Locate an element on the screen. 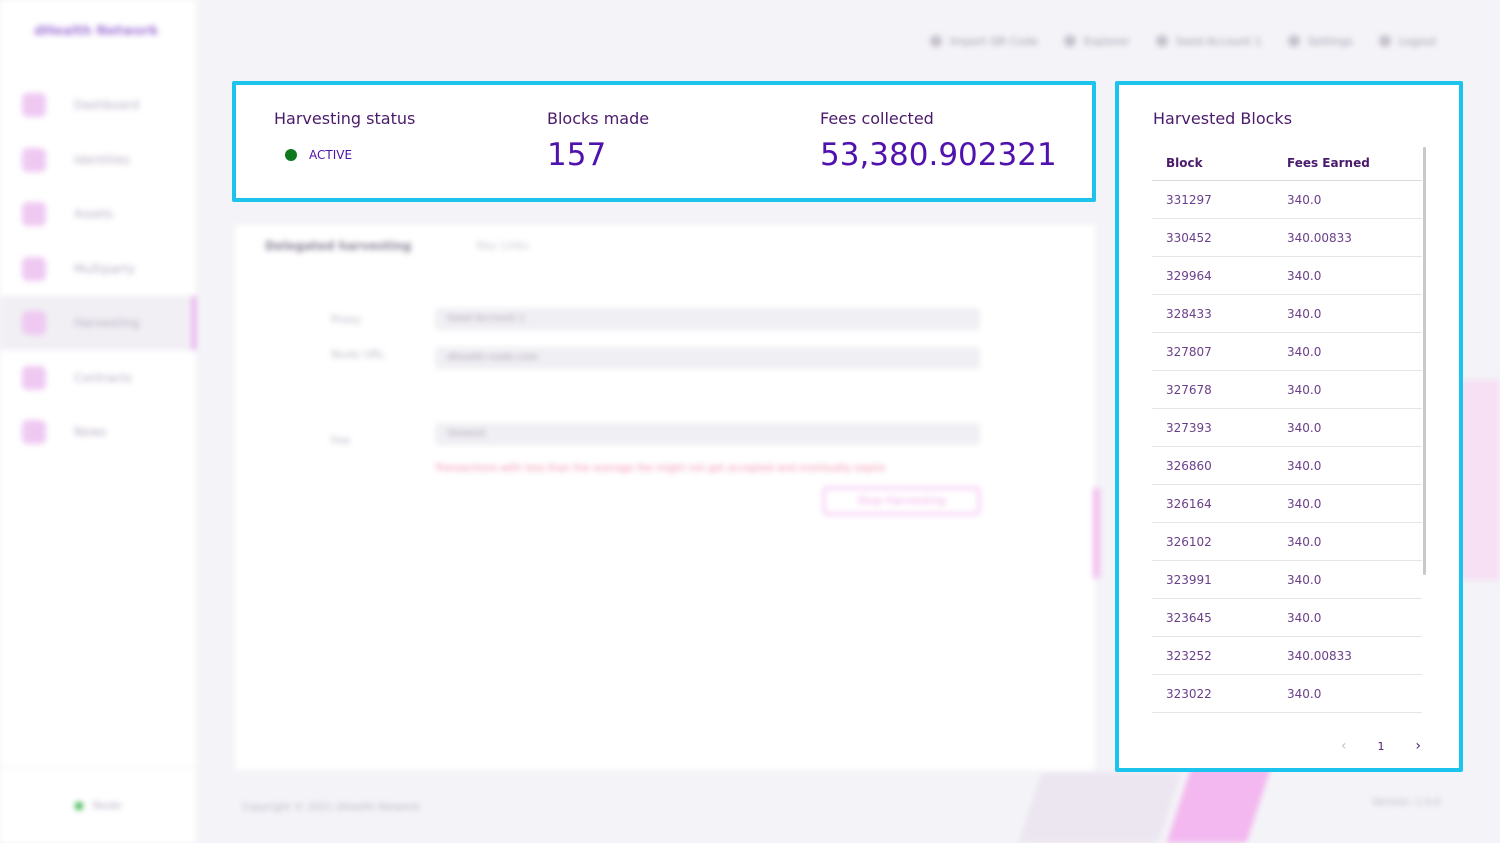  import-qr-button: Import QR Code is located at coordinates (984, 41).